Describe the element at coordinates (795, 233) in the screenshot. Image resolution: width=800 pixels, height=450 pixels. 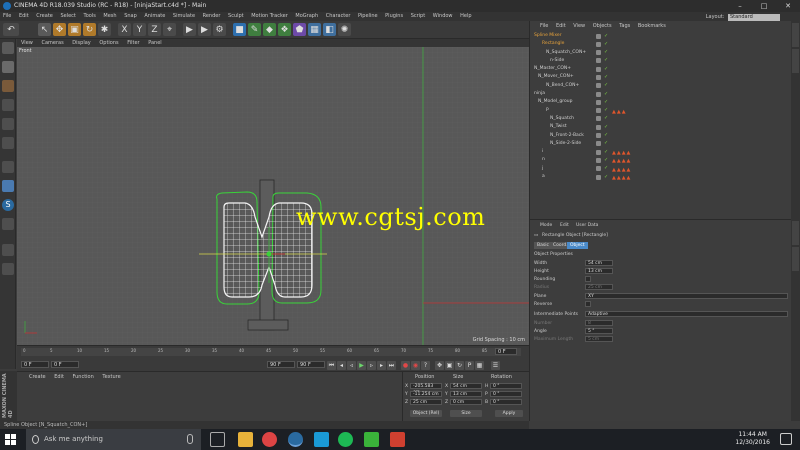
I see `attributes-side-tab` at that location.